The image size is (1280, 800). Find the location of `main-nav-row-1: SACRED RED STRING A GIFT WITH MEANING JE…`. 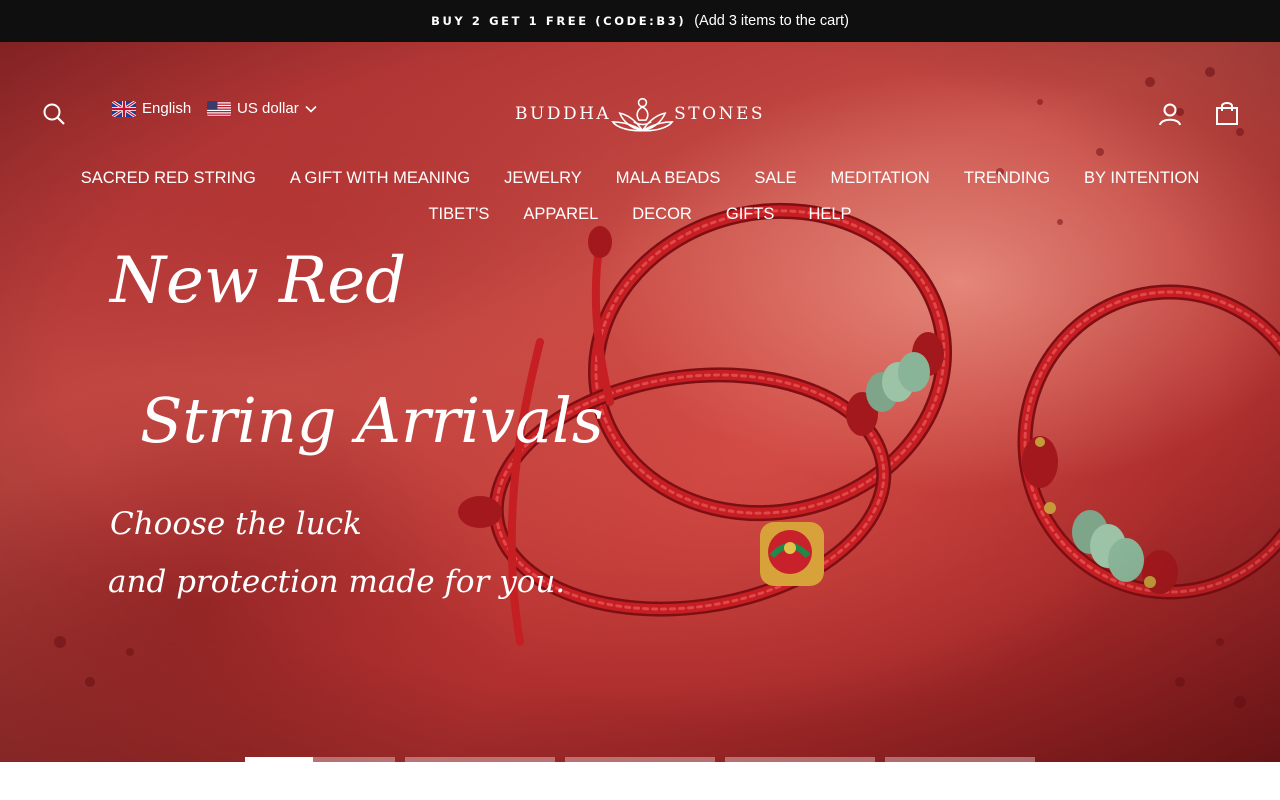

main-nav-row-1: SACRED RED STRING A GIFT WITH MEANING JE… is located at coordinates (640, 178).